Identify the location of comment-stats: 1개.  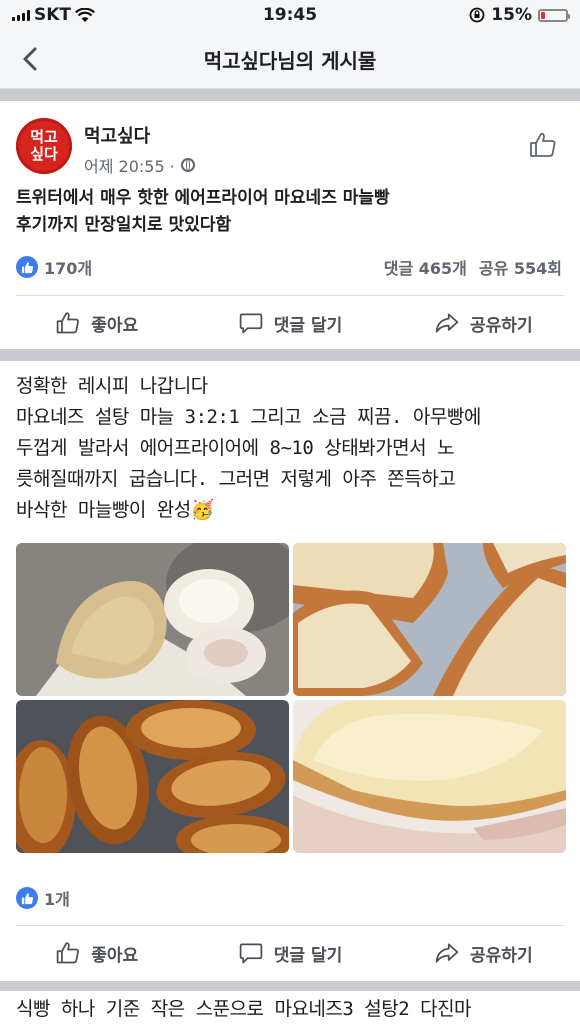
(289, 899).